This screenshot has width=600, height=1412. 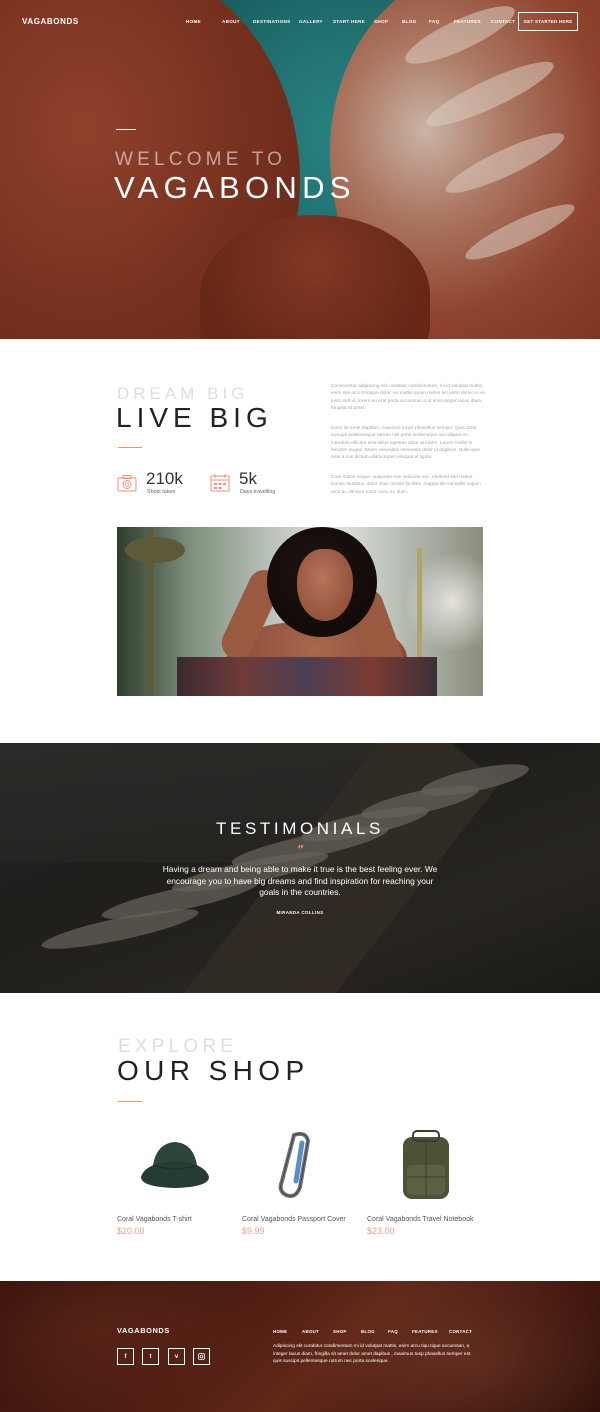 What do you see at coordinates (194, 417) in the screenshot?
I see `intro-heading: LIVE BIG` at bounding box center [194, 417].